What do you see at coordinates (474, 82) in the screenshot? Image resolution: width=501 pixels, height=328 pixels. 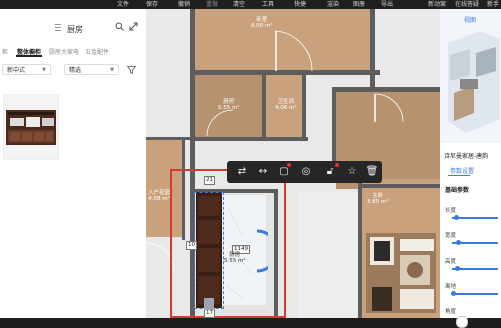 I see `3d-model-thumbnail` at bounding box center [474, 82].